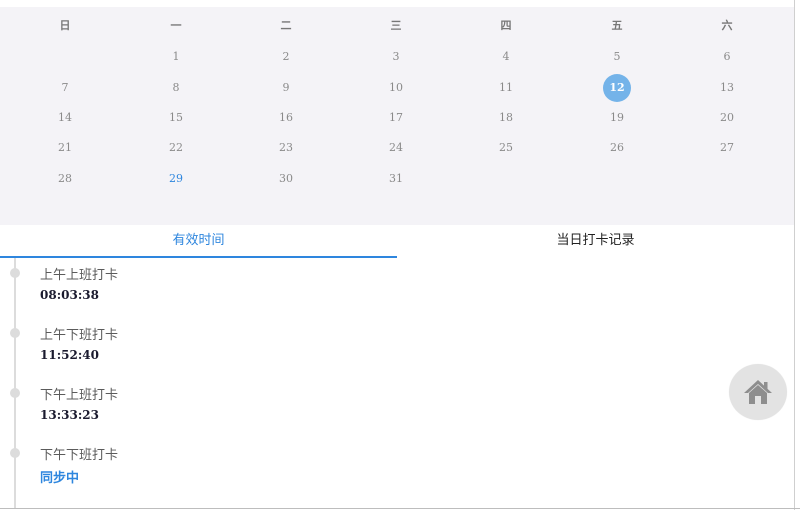  I want to click on calendar-day-selected: 12, so click(617, 88).